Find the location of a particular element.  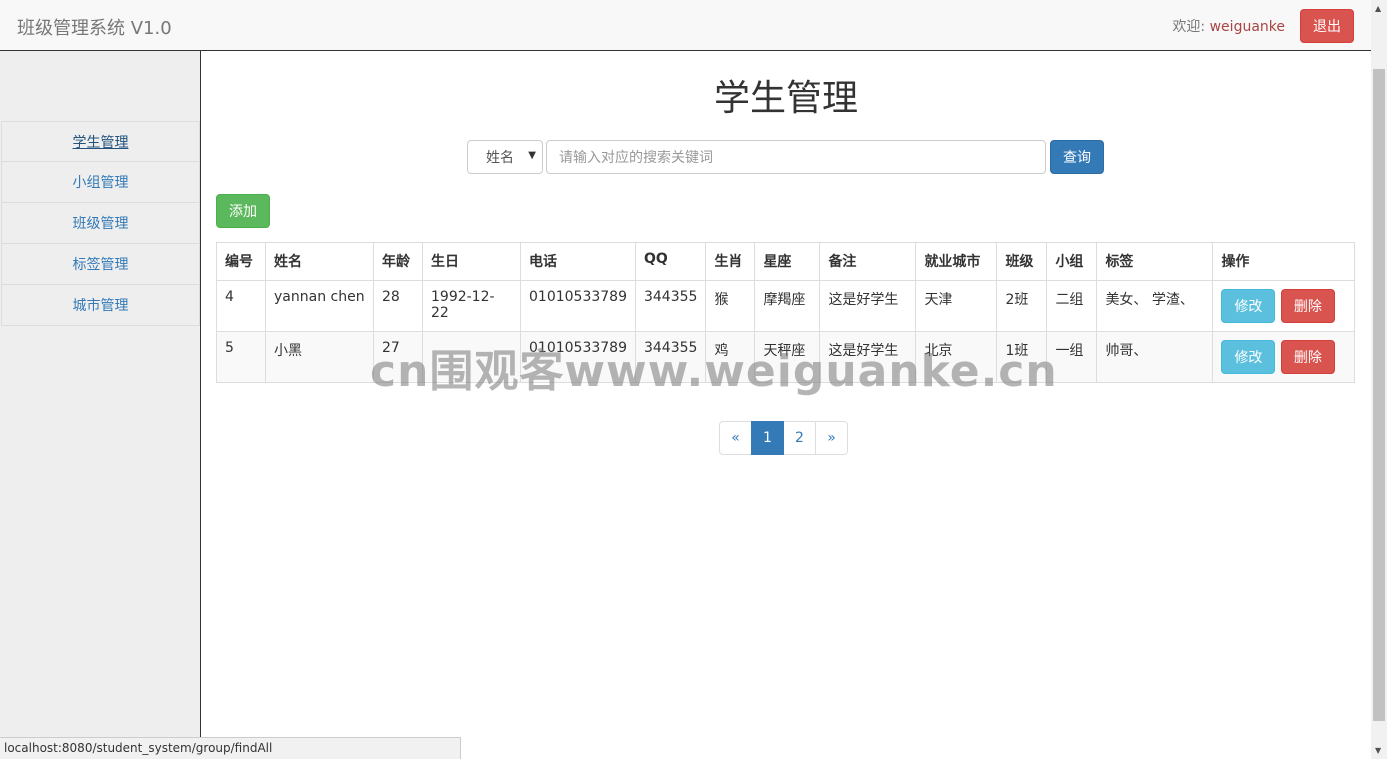

cell-class: 2班 is located at coordinates (1022, 306).